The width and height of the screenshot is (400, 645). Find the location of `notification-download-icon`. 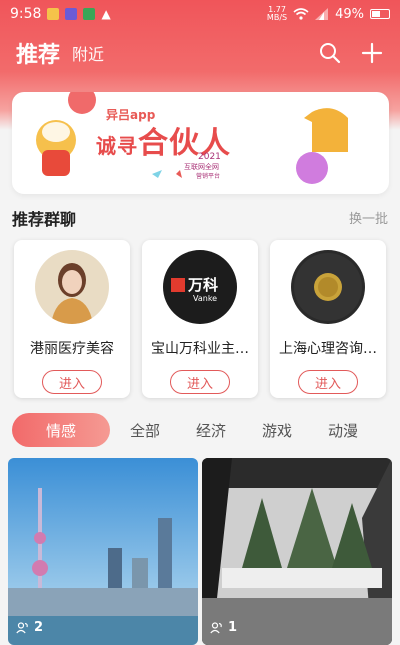

notification-download-icon is located at coordinates (89, 14).